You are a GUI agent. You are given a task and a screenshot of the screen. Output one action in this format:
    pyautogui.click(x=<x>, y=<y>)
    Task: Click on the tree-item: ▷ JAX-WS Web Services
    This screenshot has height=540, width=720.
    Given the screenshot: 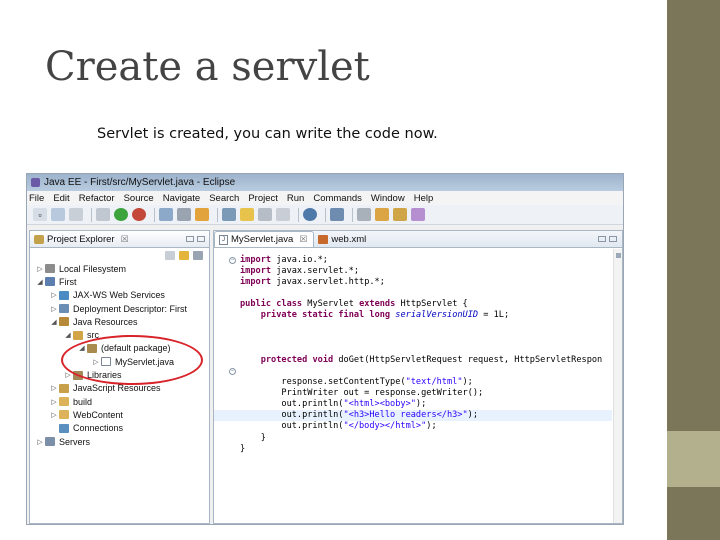 What is the action you would take?
    pyautogui.click(x=119, y=295)
    